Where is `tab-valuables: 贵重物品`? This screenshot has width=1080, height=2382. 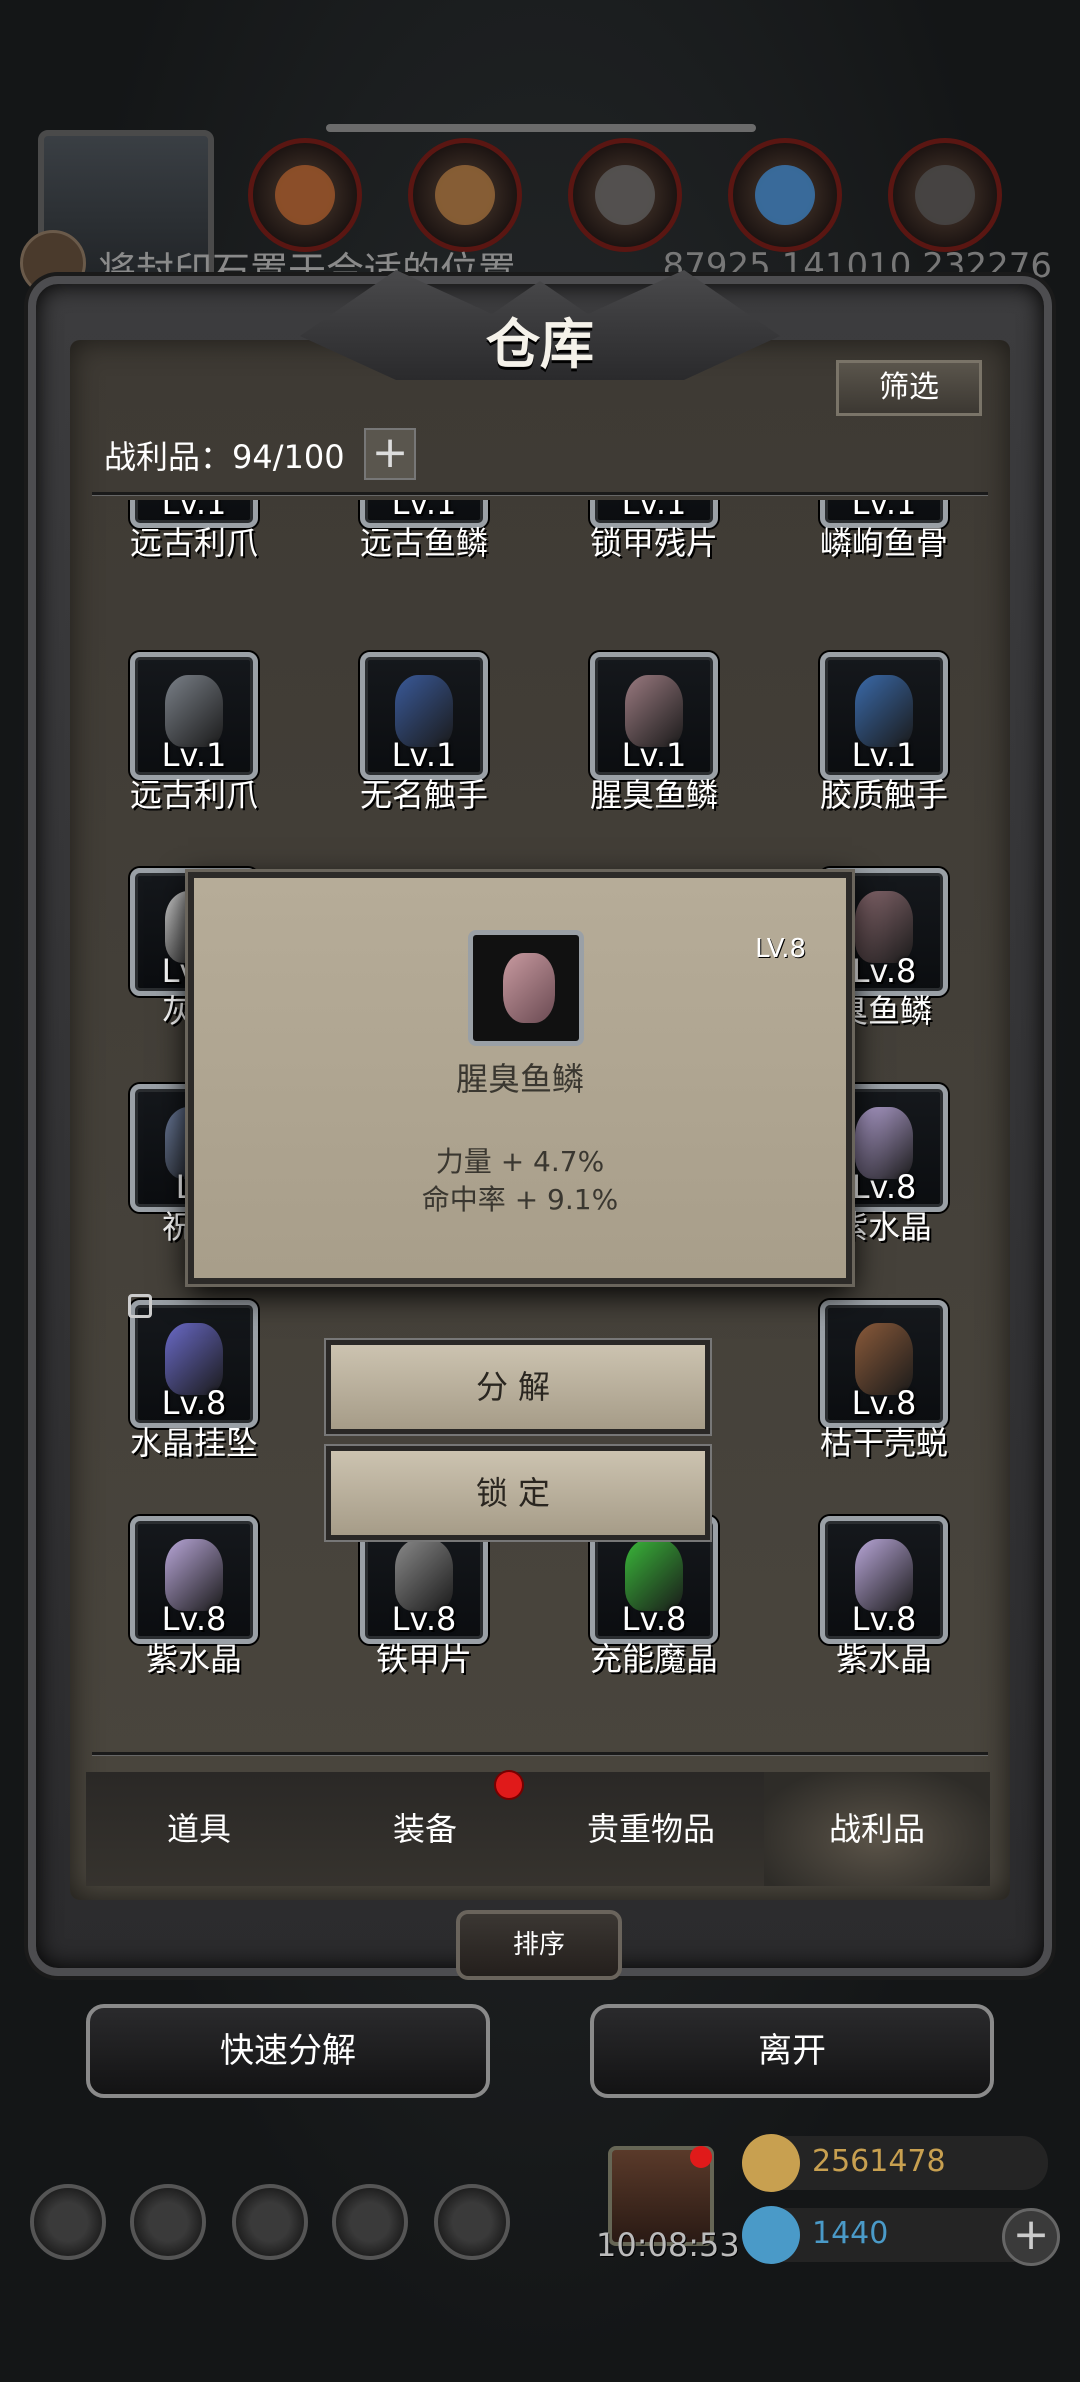 tab-valuables: 贵重物品 is located at coordinates (651, 1829).